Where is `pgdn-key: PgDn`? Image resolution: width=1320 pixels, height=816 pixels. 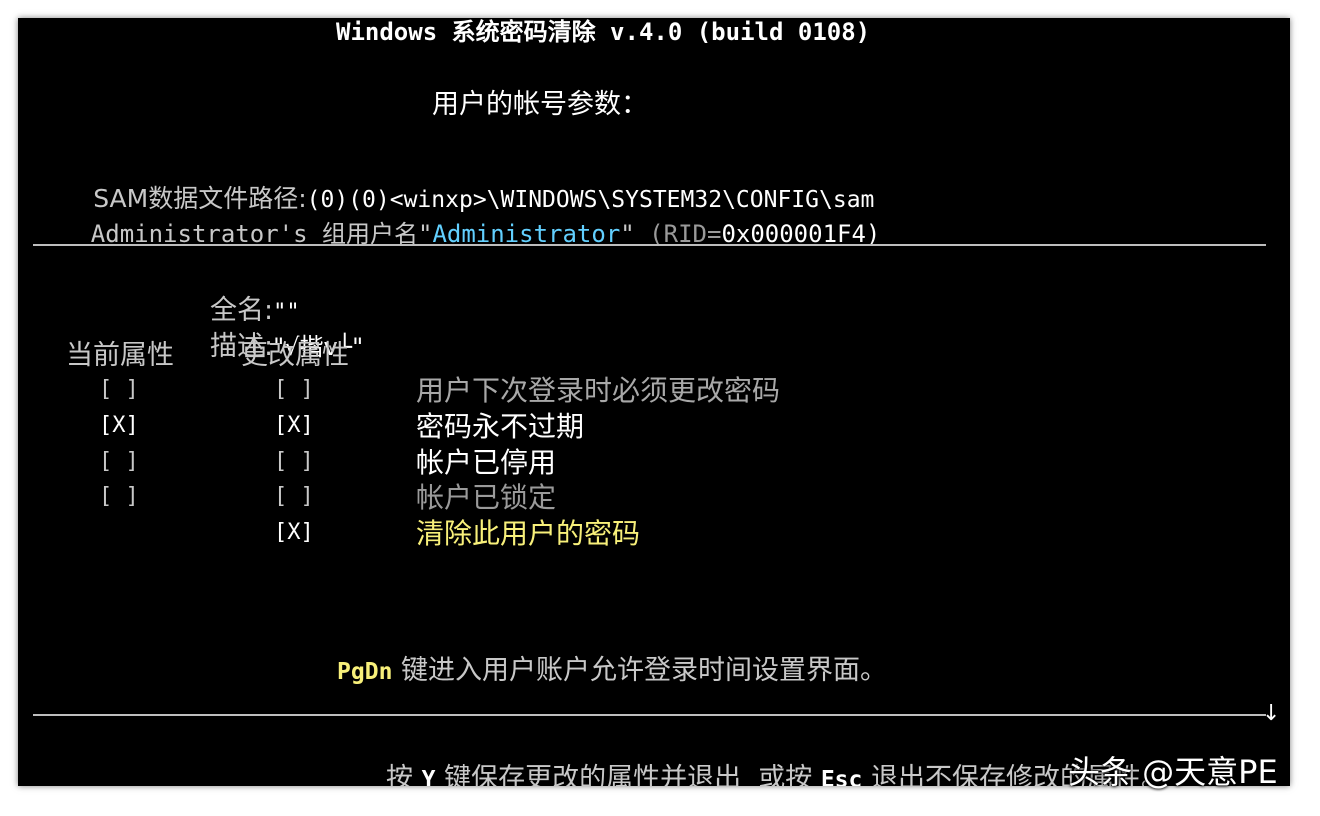 pgdn-key: PgDn is located at coordinates (364, 672).